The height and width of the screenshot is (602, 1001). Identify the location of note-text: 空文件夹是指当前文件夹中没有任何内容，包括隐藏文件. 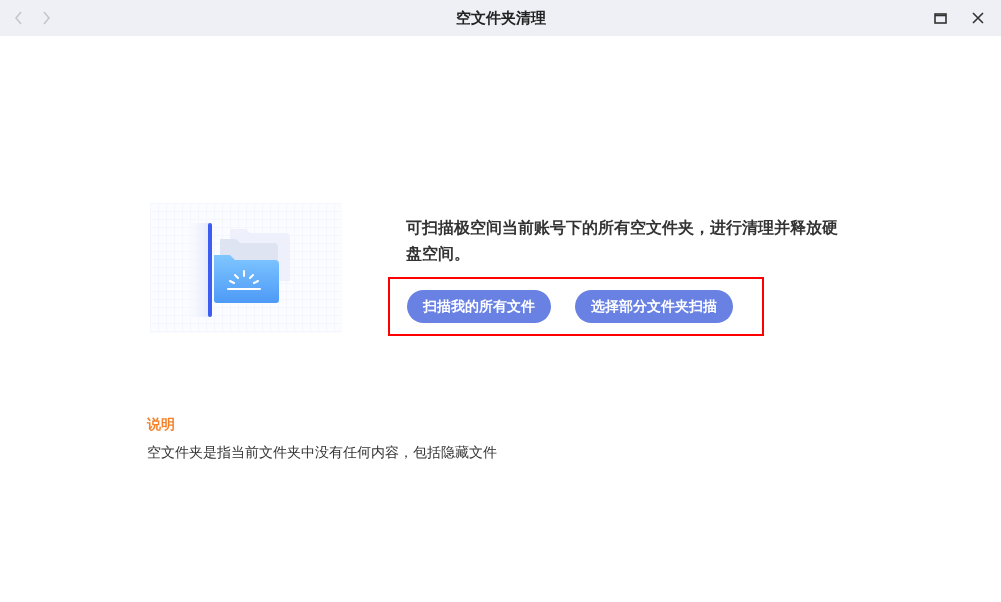
(322, 453).